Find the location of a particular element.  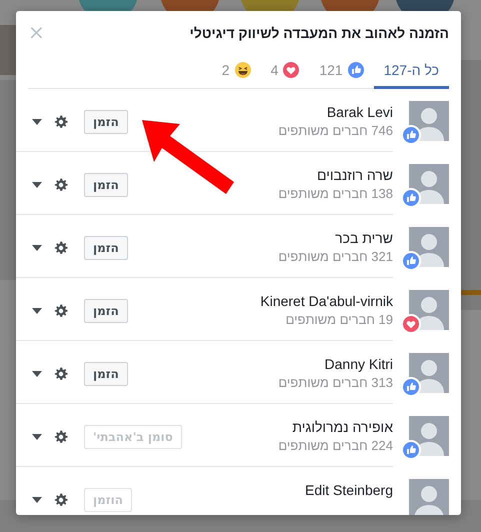

person-name: שרה רוזנבוים is located at coordinates (355, 175).